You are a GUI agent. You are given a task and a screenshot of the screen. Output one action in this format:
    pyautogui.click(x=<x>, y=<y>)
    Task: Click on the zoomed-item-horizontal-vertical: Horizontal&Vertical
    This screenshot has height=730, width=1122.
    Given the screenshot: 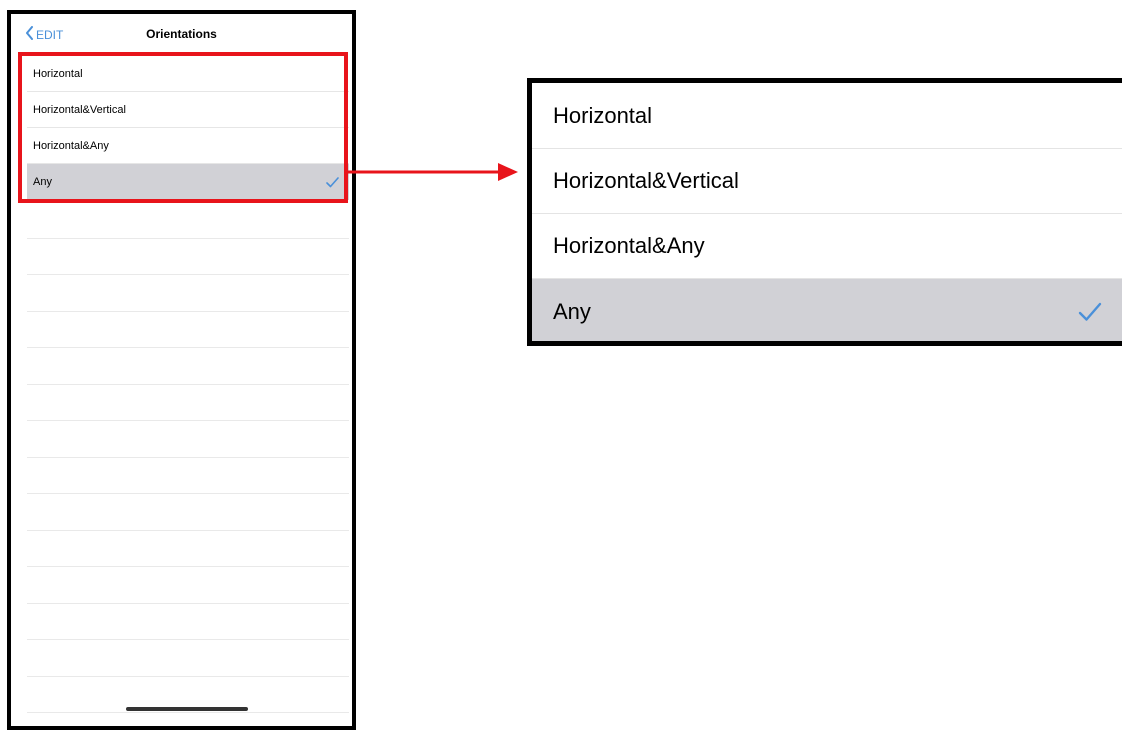 What is the action you would take?
    pyautogui.click(x=827, y=181)
    